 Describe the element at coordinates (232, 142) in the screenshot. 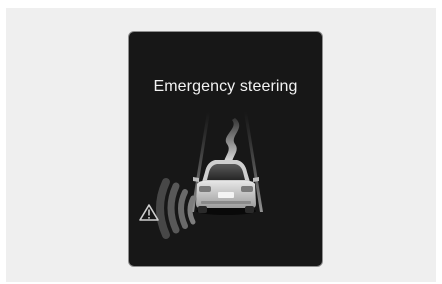

I see `s-curve-path-icon` at that location.